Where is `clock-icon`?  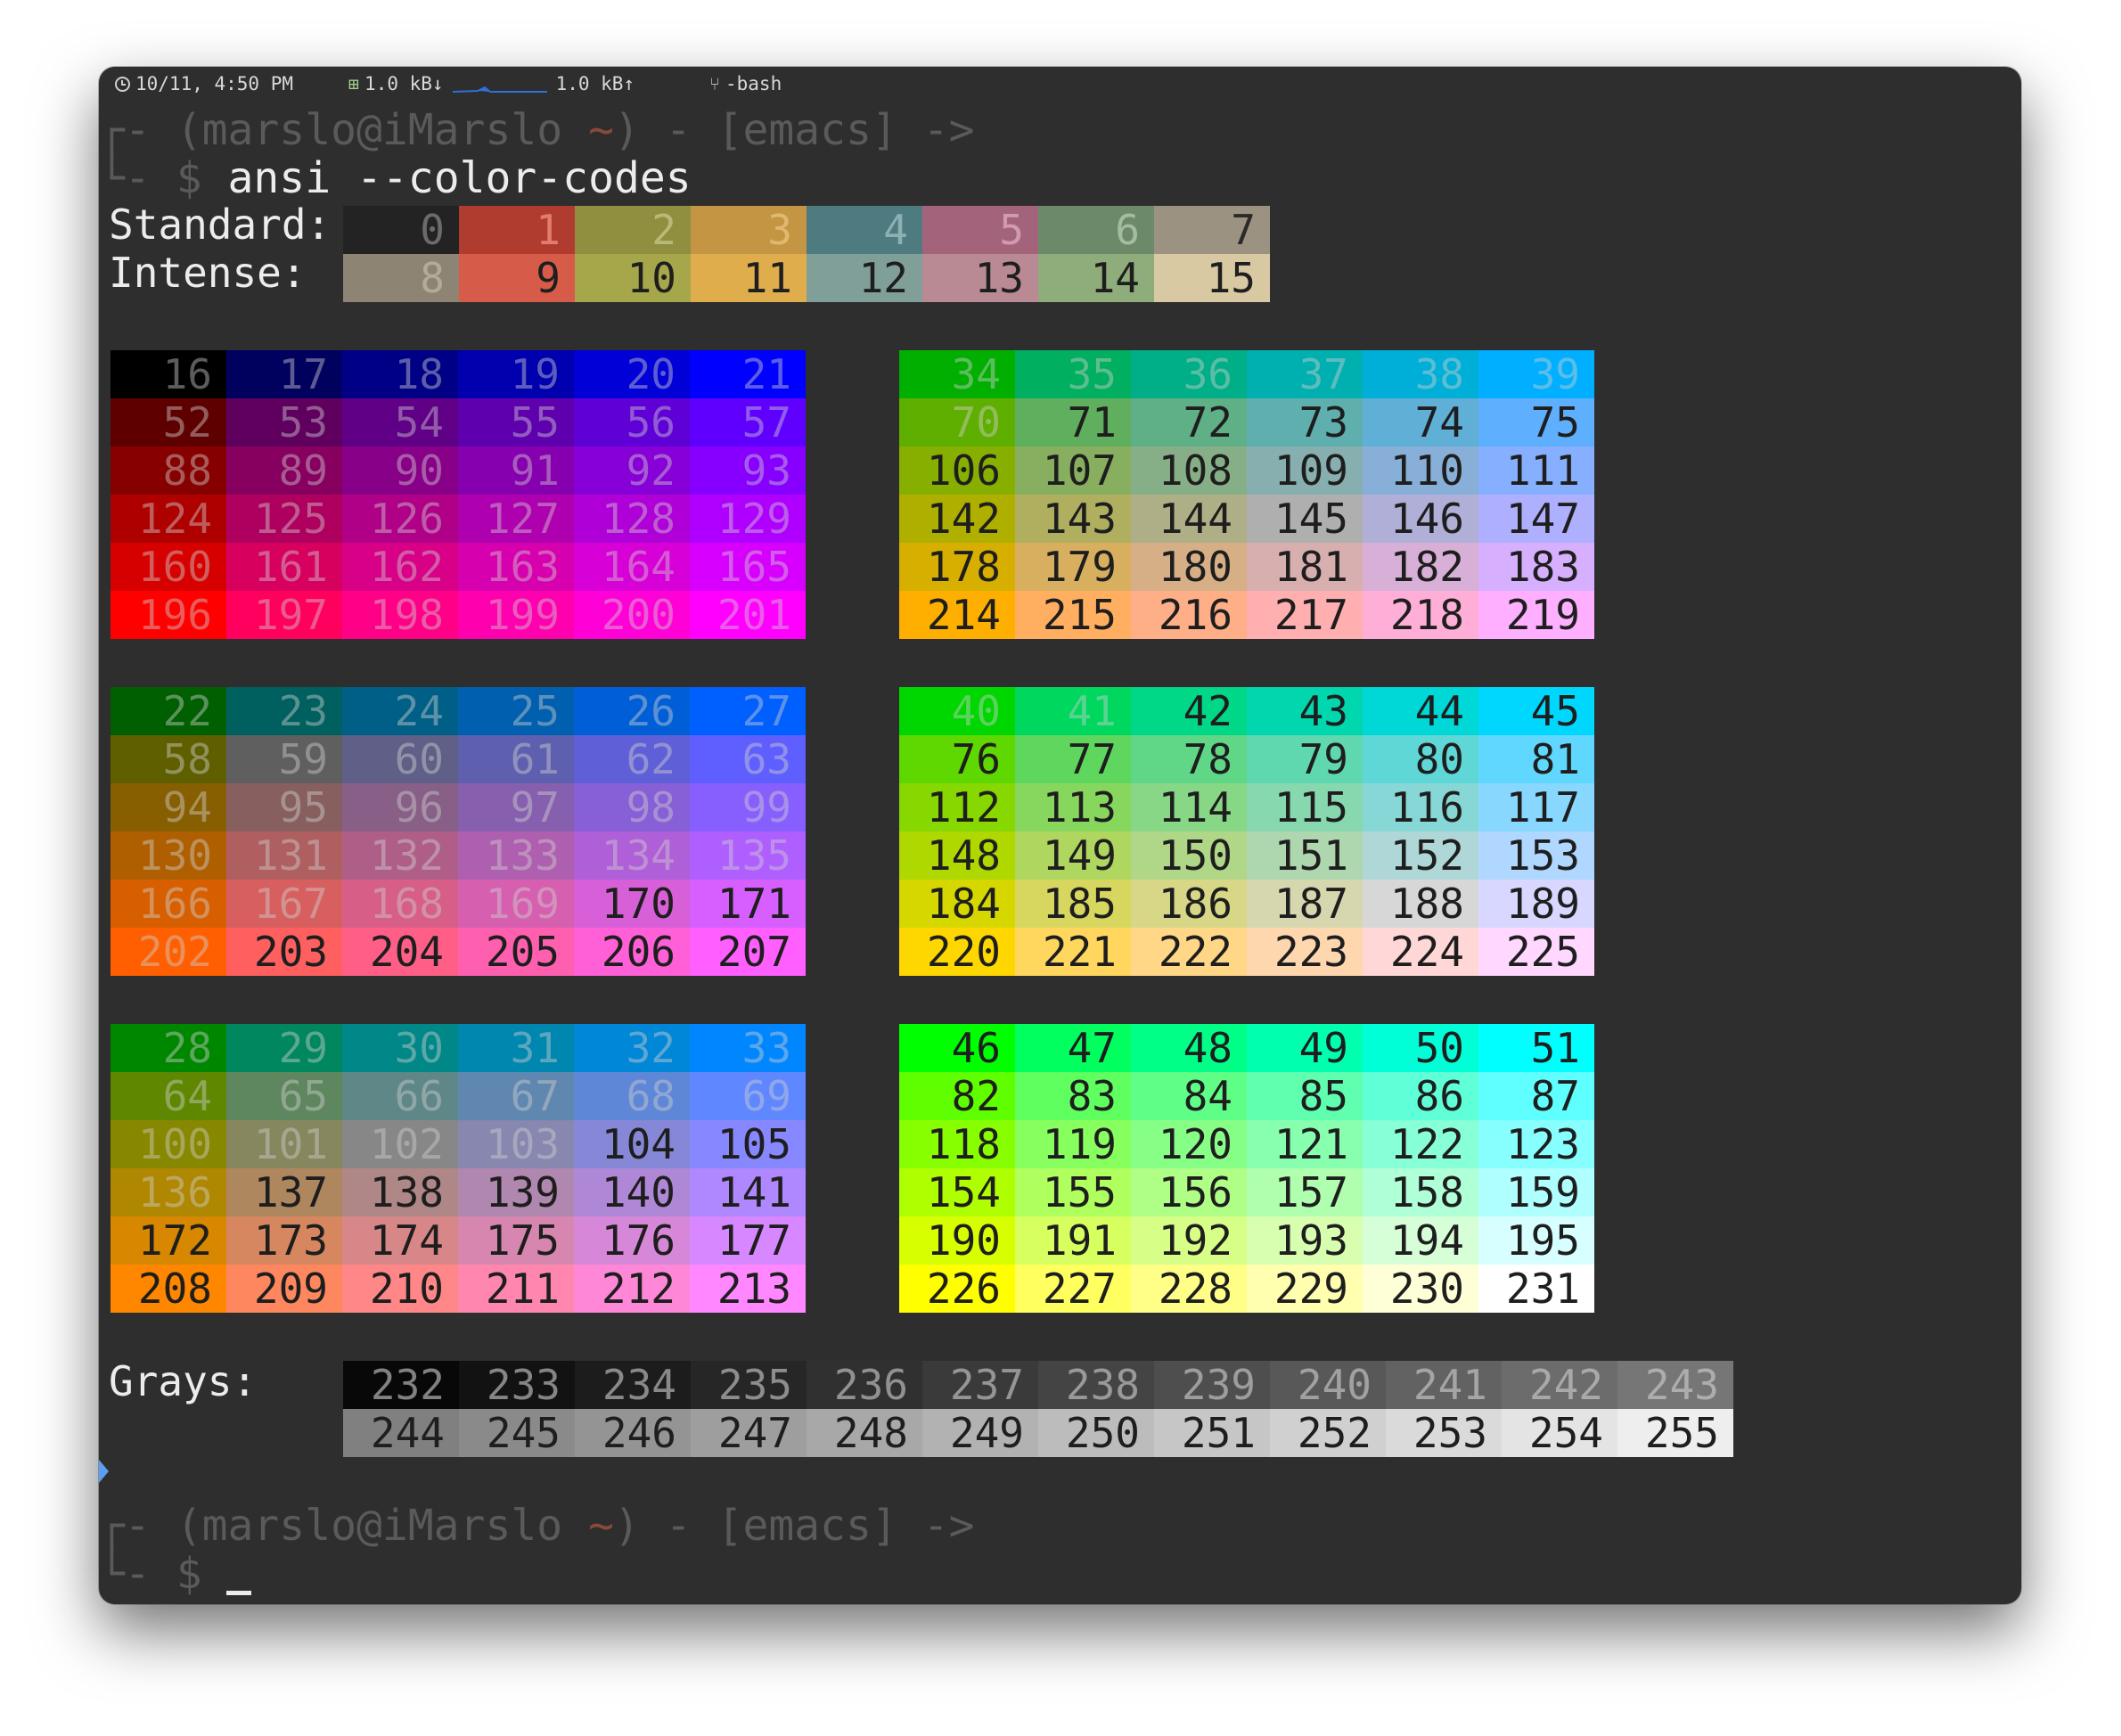 clock-icon is located at coordinates (123, 84).